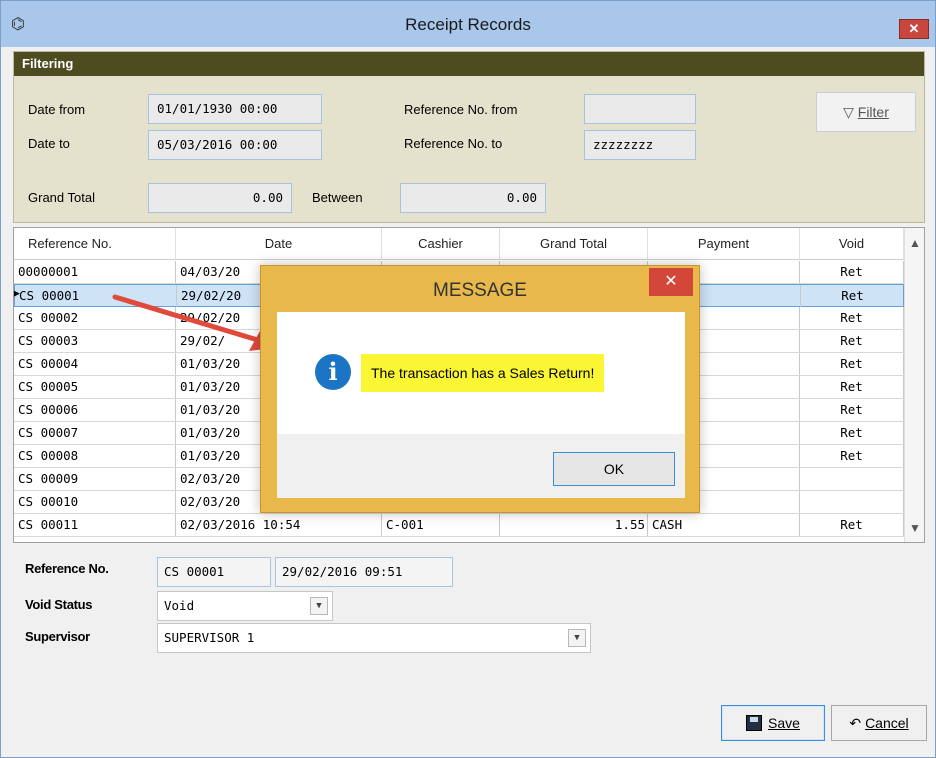  I want to click on grand-total-input: 0.00, so click(220, 198).